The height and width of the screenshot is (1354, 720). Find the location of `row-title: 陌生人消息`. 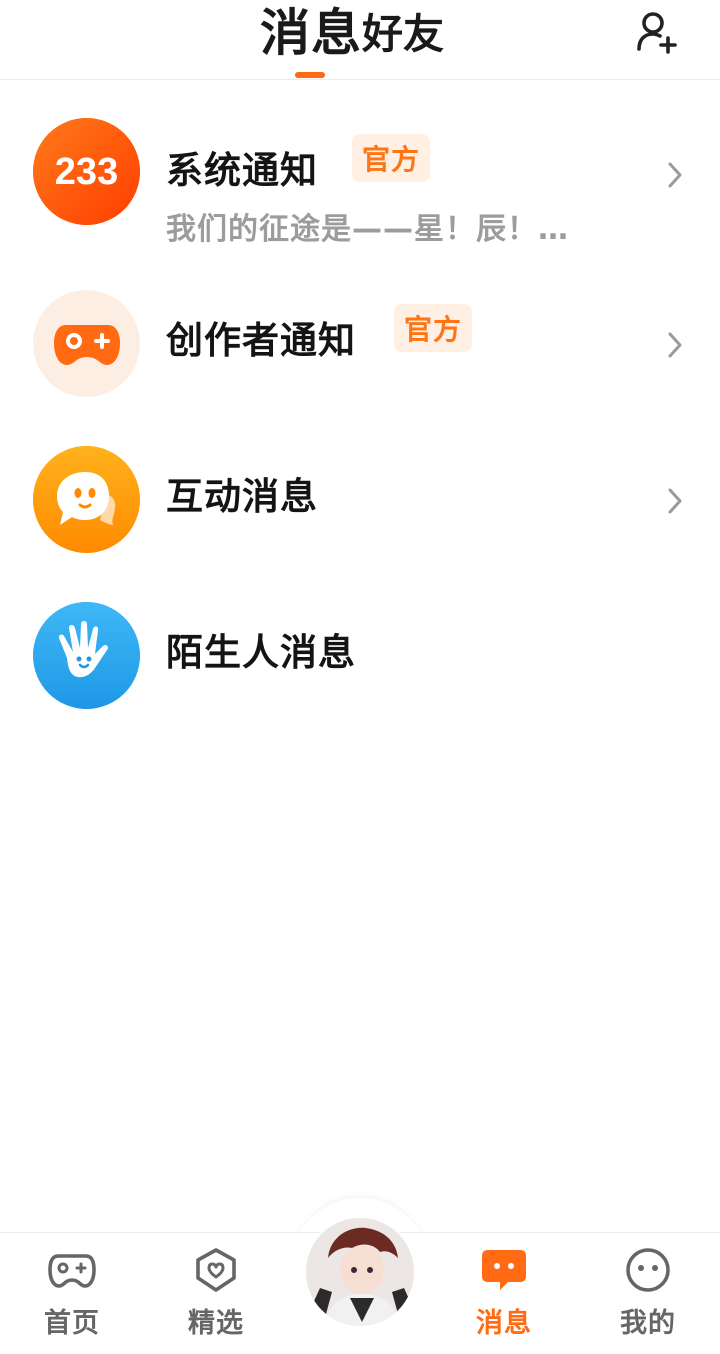

row-title: 陌生人消息 is located at coordinates (261, 652).